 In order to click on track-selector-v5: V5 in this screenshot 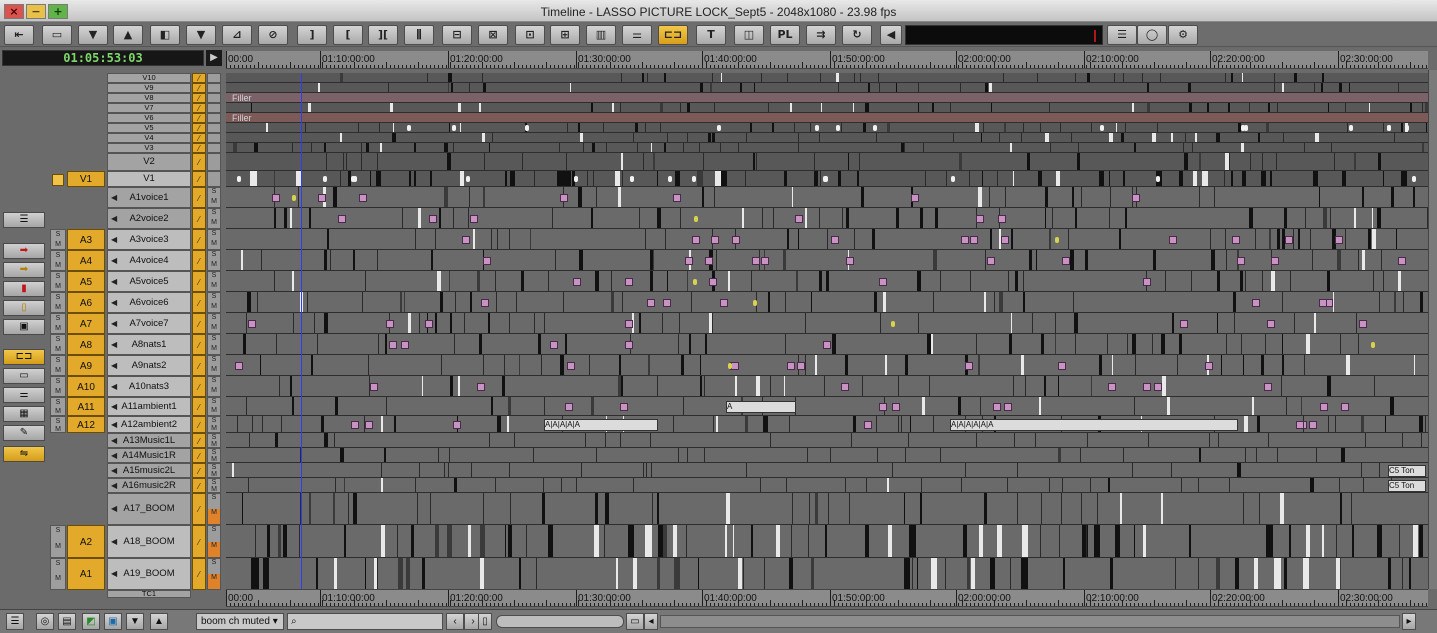, I will do `click(149, 128)`.